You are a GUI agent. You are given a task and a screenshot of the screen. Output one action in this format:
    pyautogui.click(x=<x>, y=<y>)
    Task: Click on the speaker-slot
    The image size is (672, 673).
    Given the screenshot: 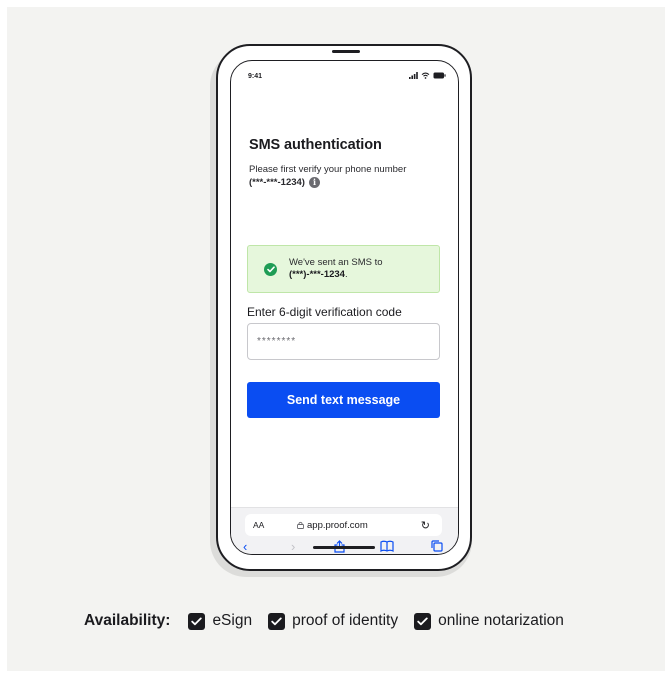 What is the action you would take?
    pyautogui.click(x=346, y=51)
    